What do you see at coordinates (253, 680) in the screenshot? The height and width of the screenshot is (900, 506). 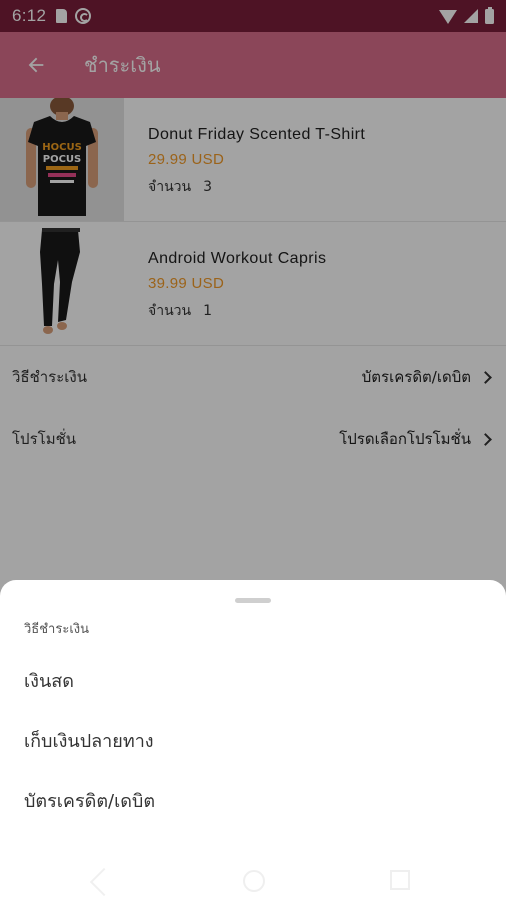 I see `option-cash: เงินสด` at bounding box center [253, 680].